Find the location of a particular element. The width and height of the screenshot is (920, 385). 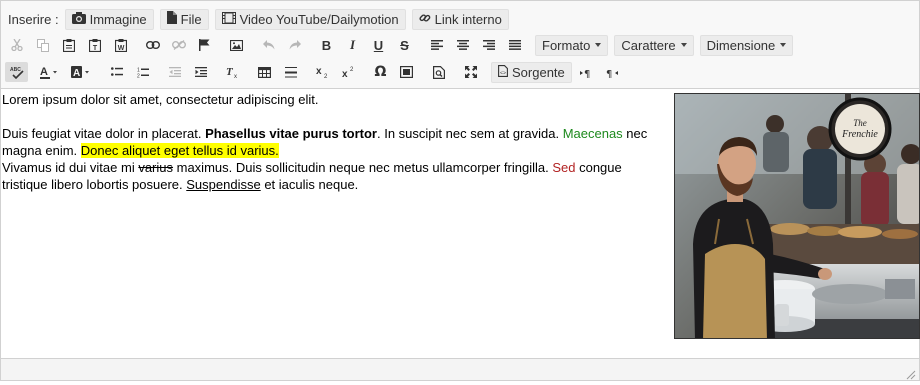

italic-icon: I is located at coordinates (352, 45).